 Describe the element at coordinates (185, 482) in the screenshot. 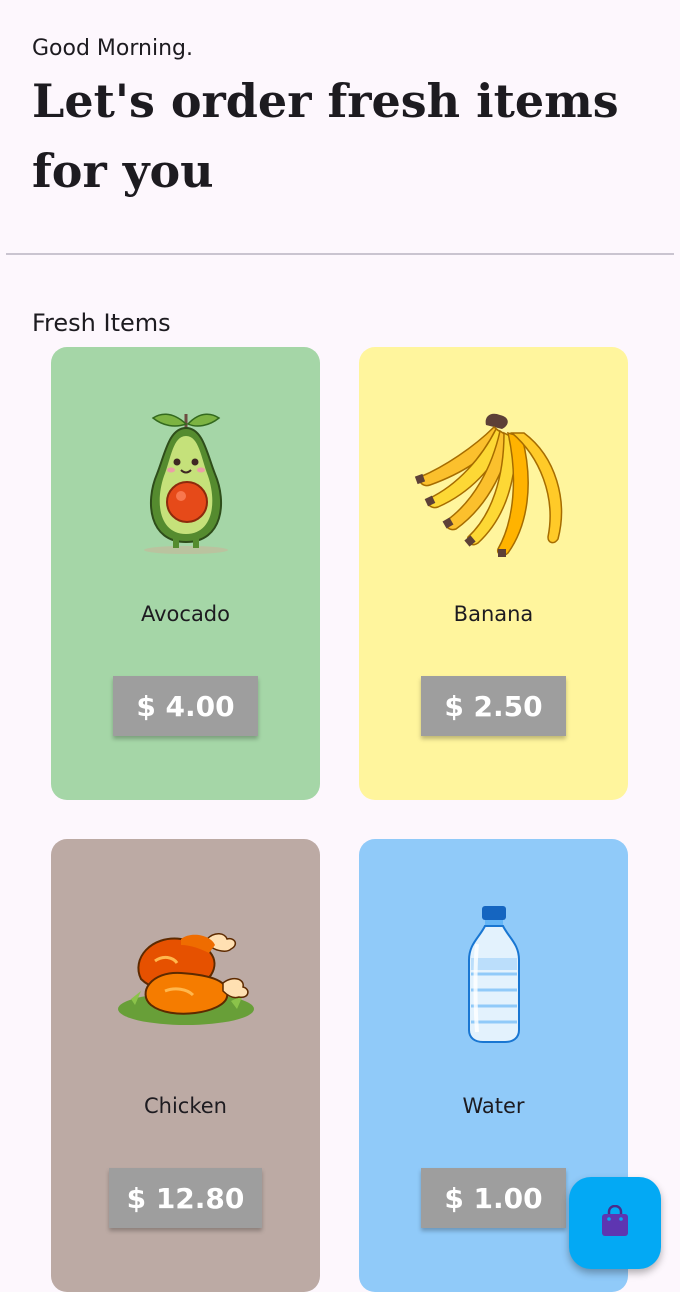

I see `avocado-icon` at that location.